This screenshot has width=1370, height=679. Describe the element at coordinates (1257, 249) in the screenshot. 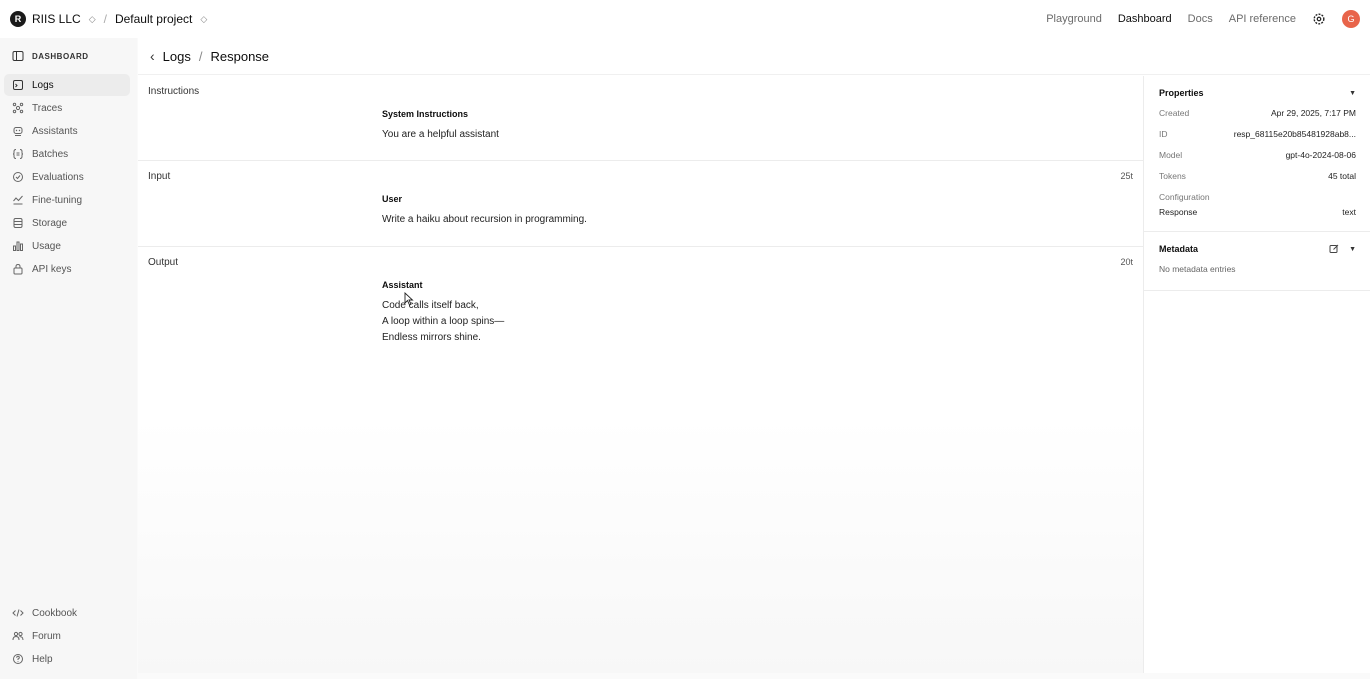

I see `metadata-header: Metadata ▼` at that location.